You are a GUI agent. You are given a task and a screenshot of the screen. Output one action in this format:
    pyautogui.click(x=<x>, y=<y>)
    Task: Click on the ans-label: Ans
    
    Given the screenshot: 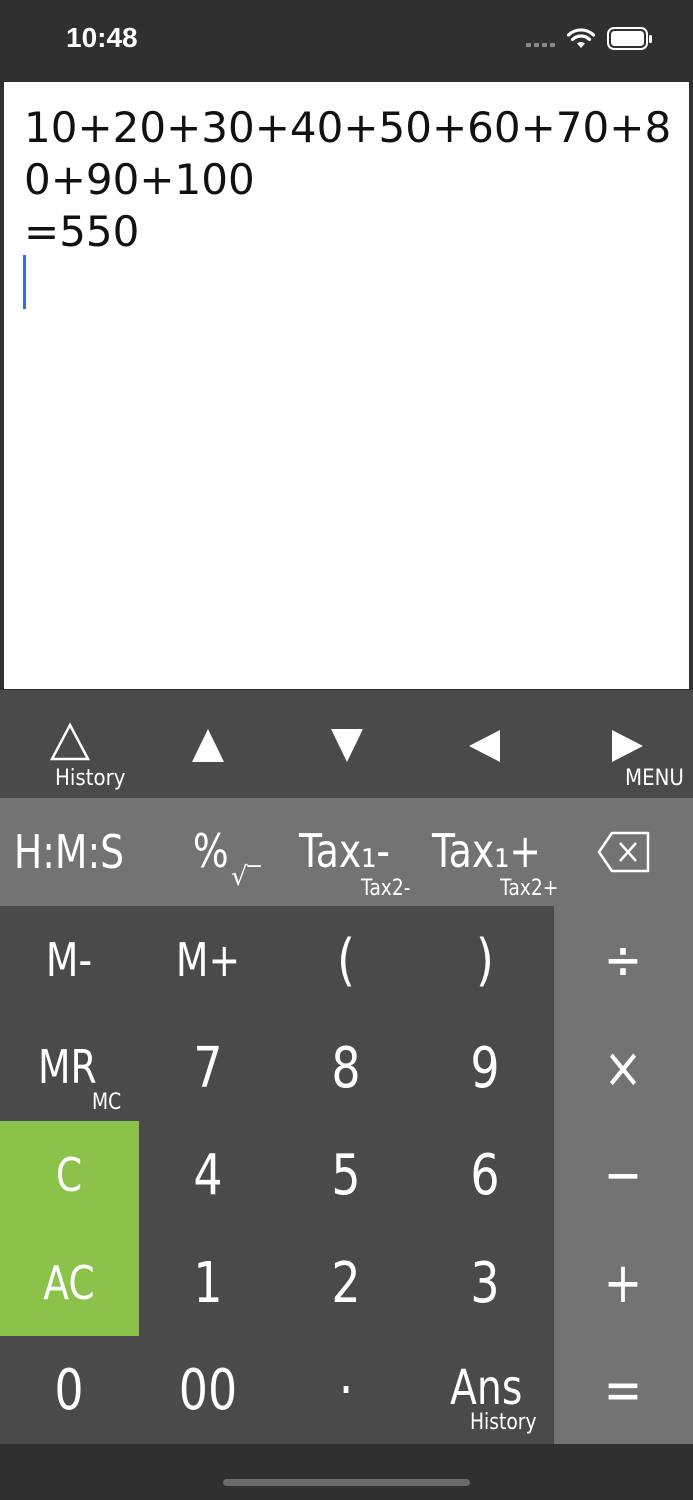 What is the action you would take?
    pyautogui.click(x=486, y=1388)
    